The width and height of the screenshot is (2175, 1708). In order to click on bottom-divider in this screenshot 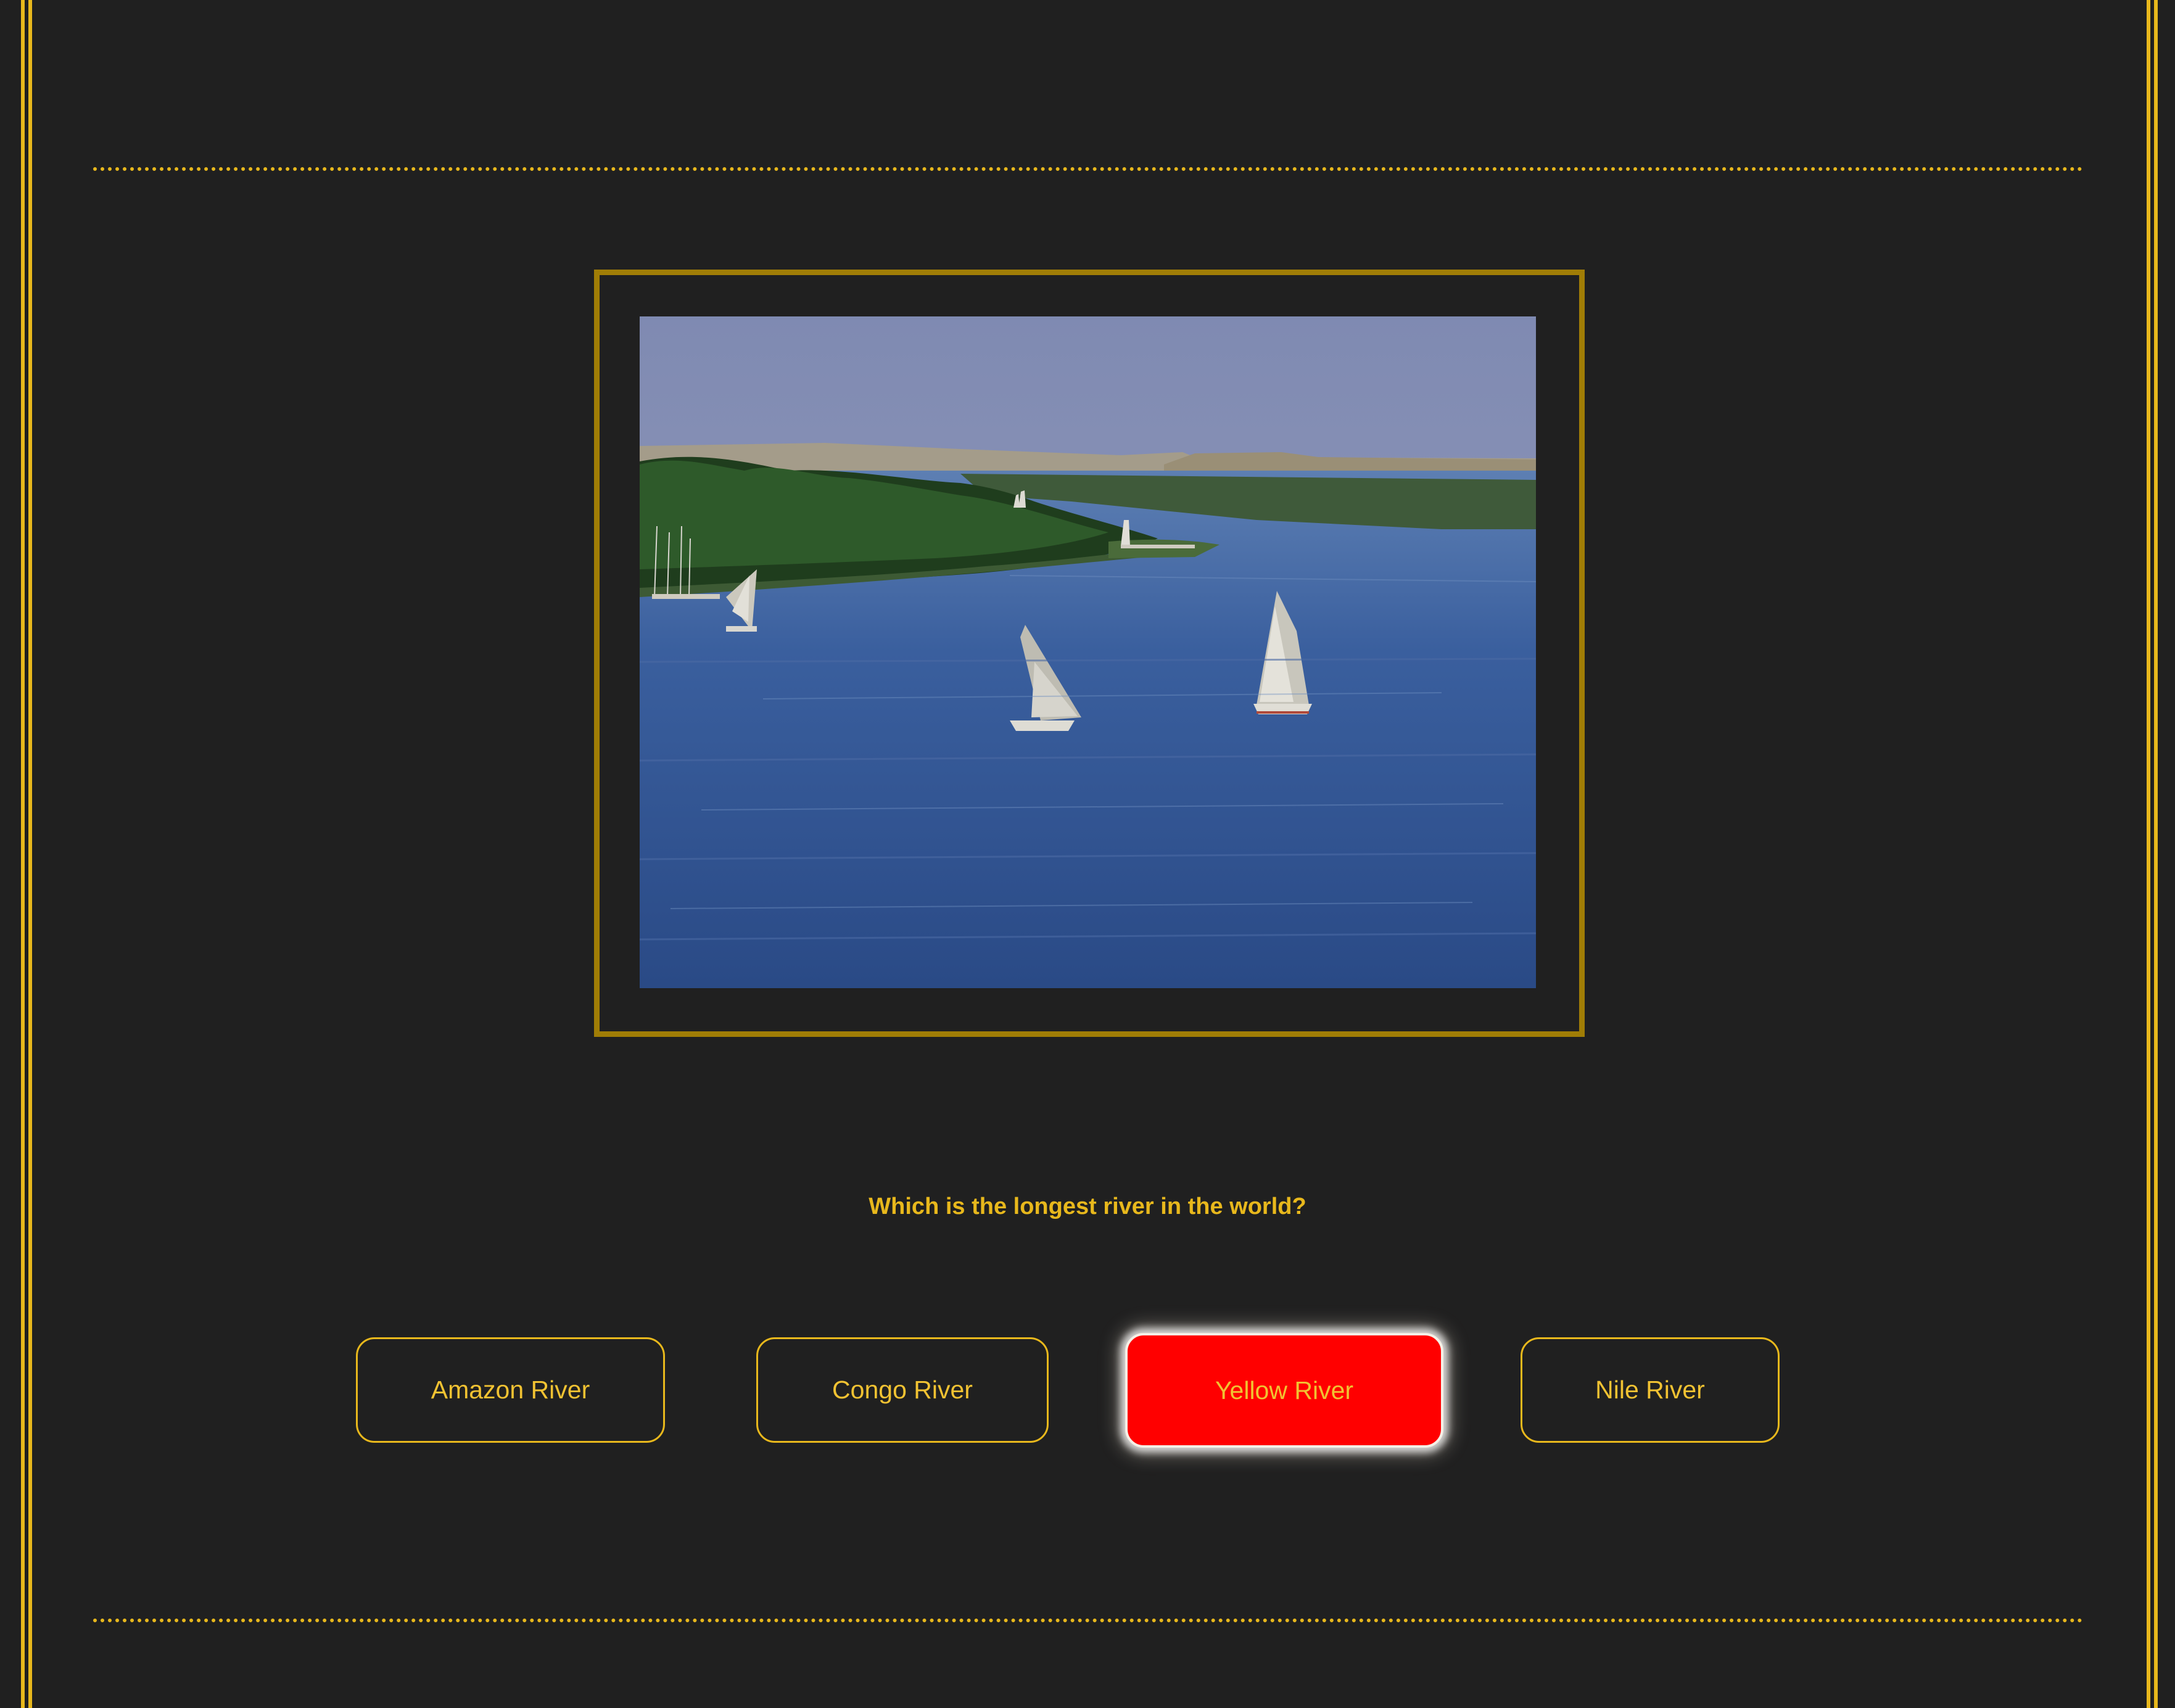, I will do `click(1088, 1620)`.